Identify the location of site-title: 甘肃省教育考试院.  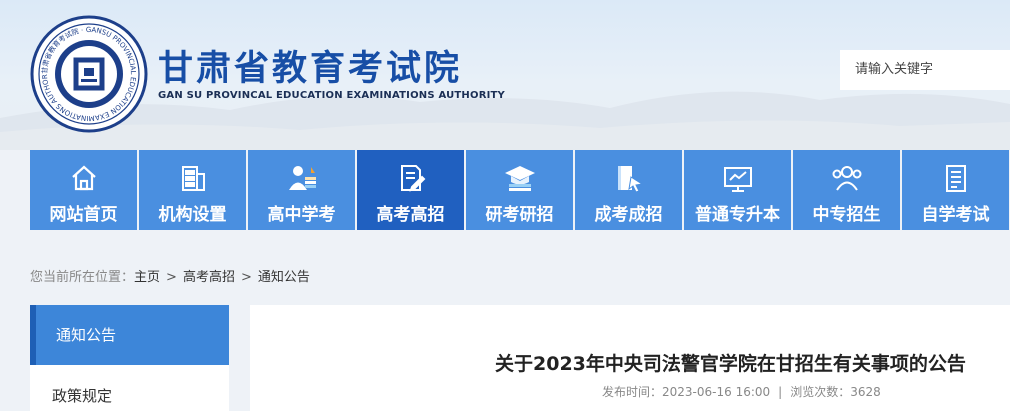
(310, 69).